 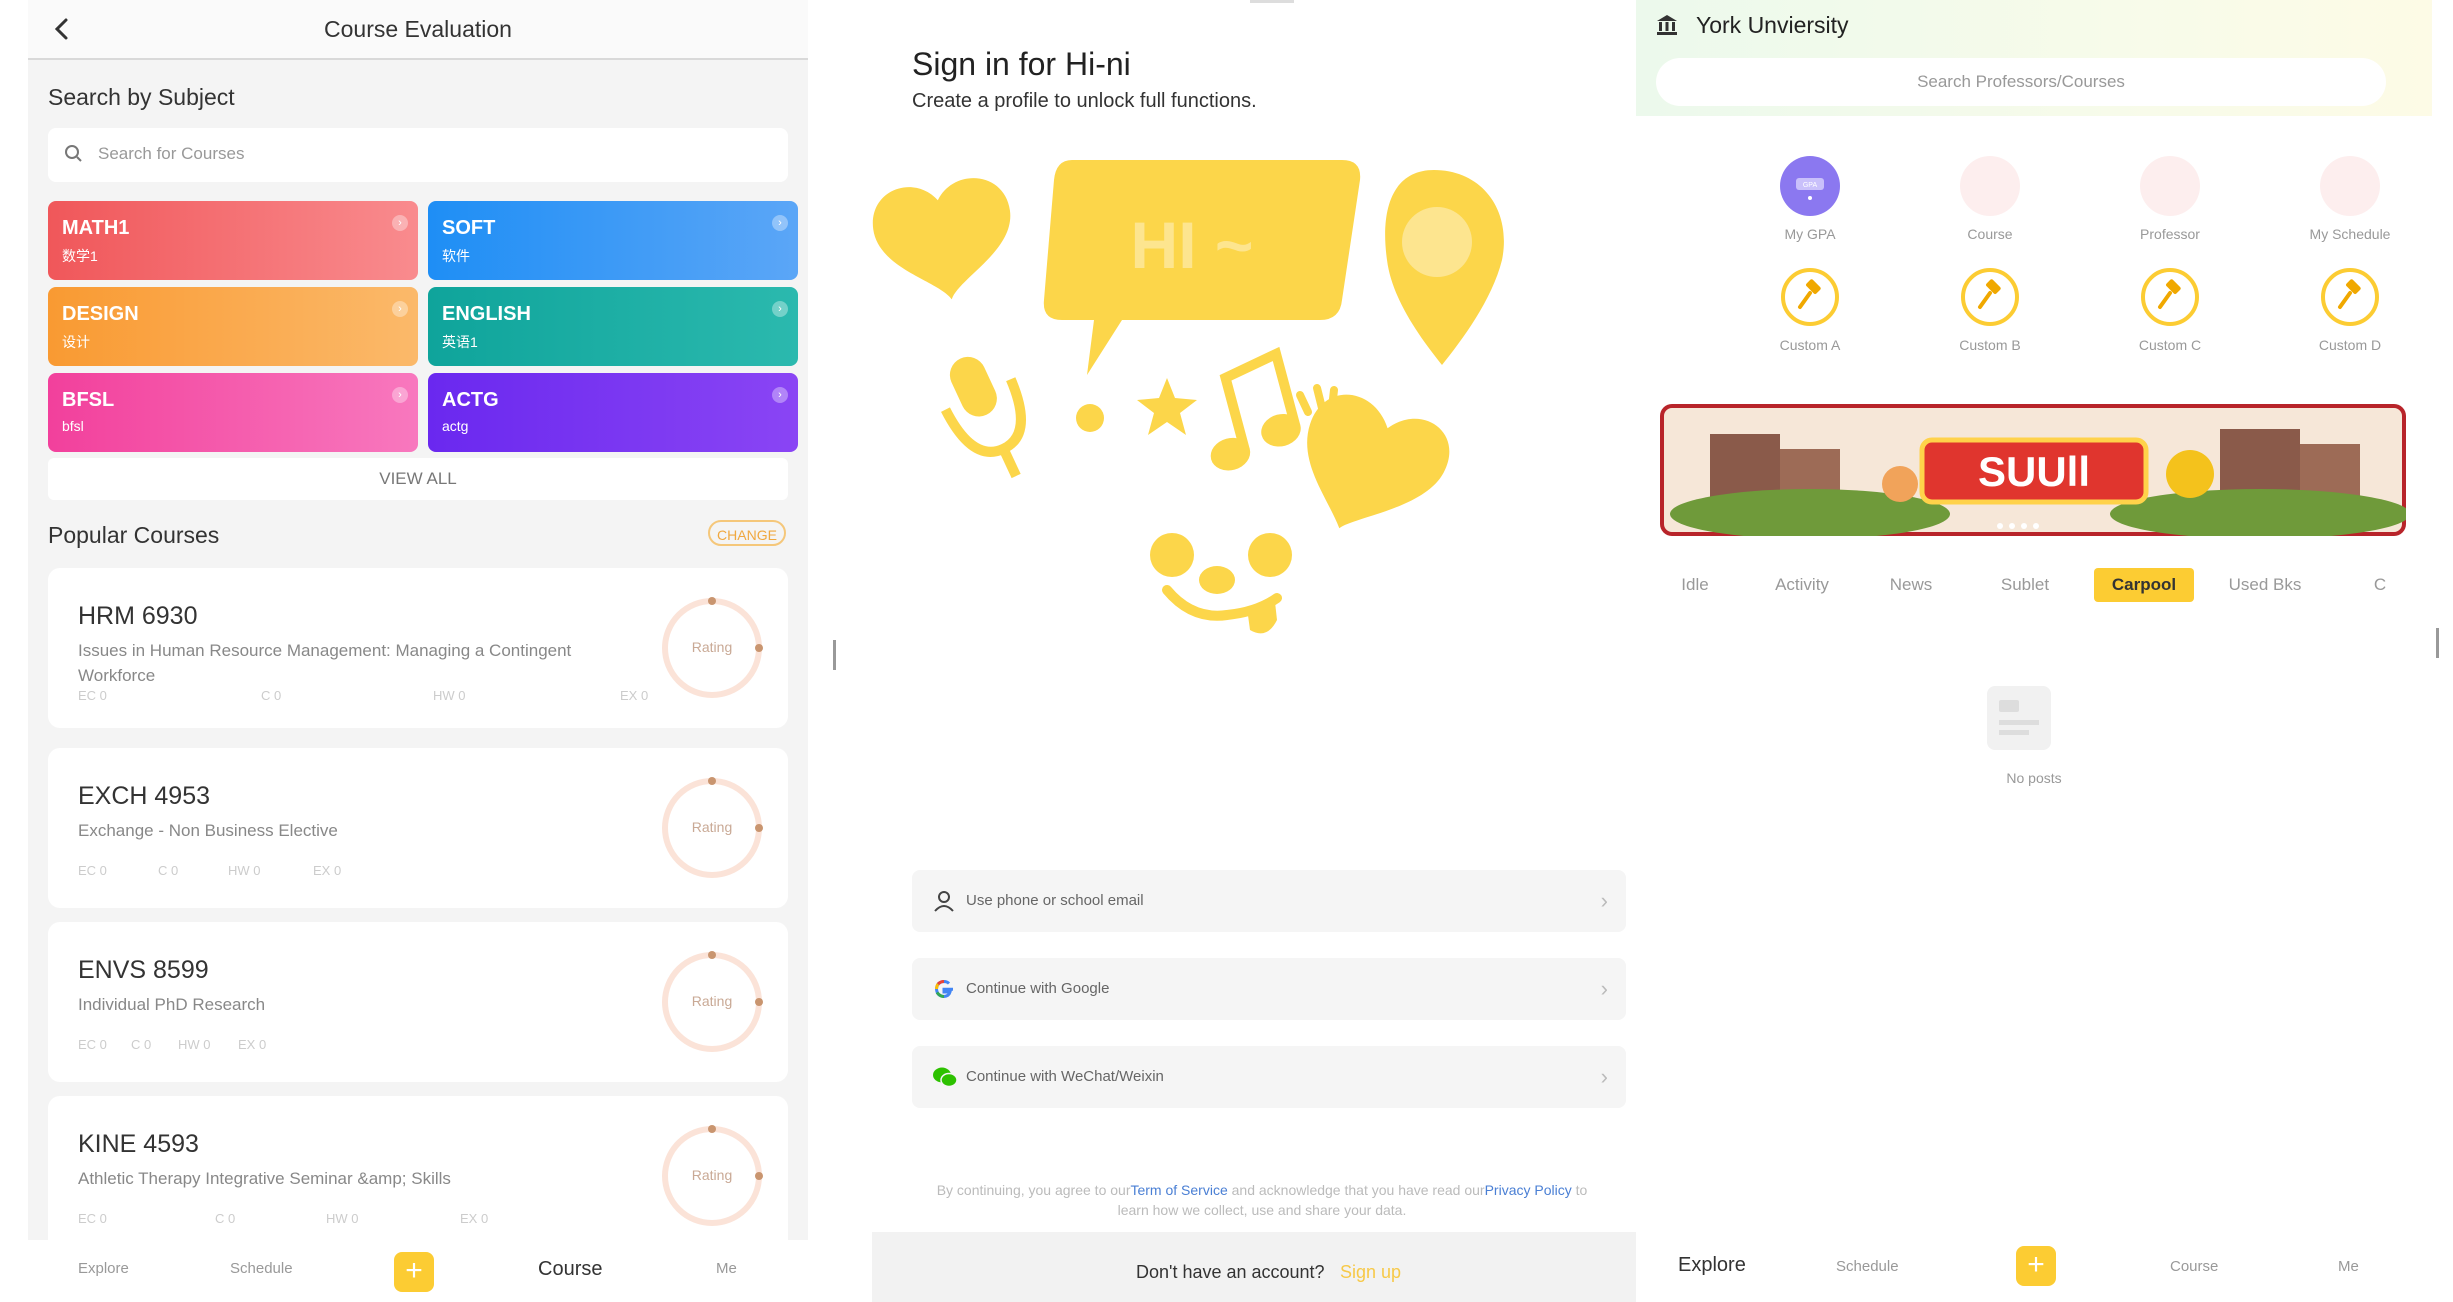 What do you see at coordinates (1192, 245) in the screenshot?
I see `bubble-text: HI ~` at bounding box center [1192, 245].